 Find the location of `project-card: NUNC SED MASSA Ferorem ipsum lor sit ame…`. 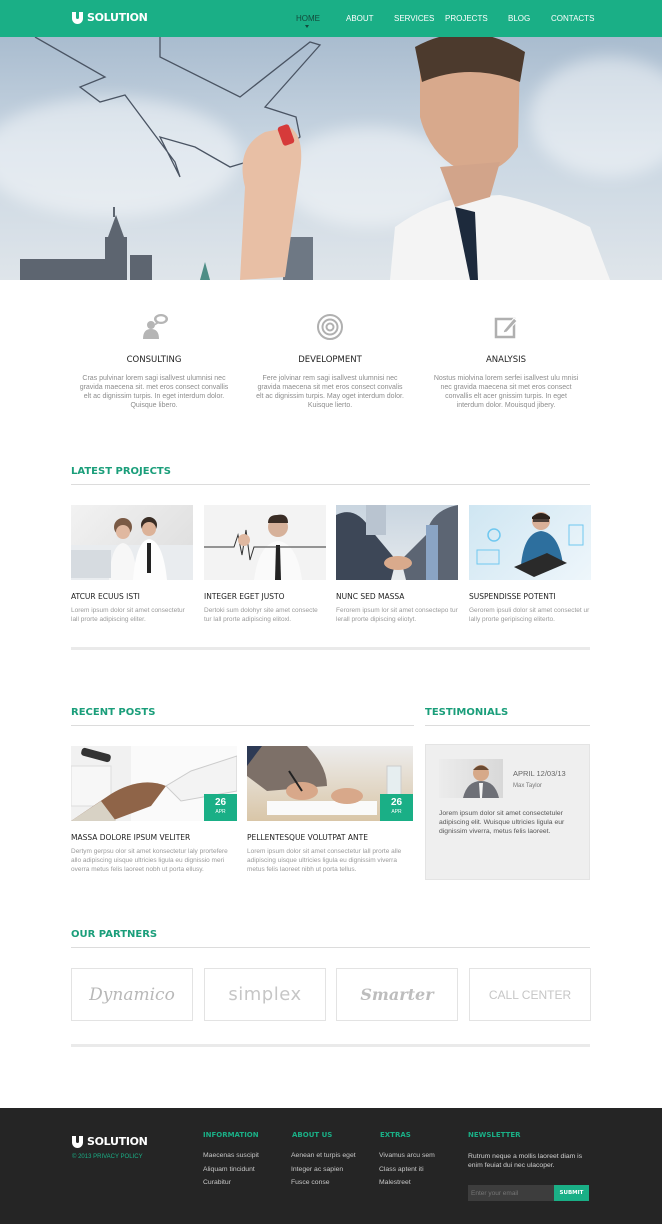

project-card: NUNC SED MASSA Ferorem ipsum lor sit ame… is located at coordinates (397, 564).